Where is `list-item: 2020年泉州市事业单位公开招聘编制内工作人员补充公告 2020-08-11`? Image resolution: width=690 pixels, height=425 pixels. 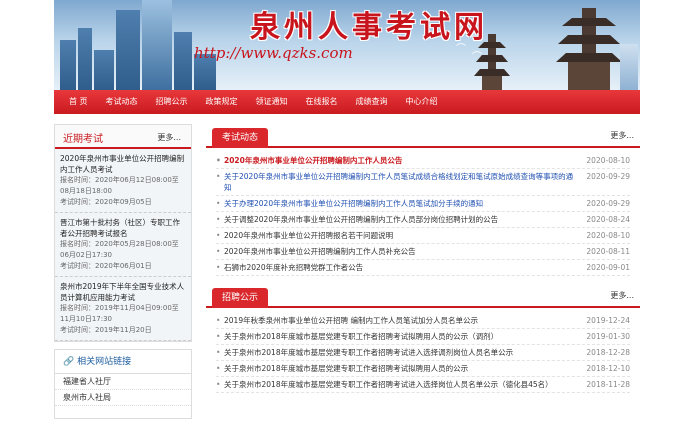 list-item: 2020年泉州市事业单位公开招聘编制内工作人员补充公告 2020-08-11 is located at coordinates (423, 252).